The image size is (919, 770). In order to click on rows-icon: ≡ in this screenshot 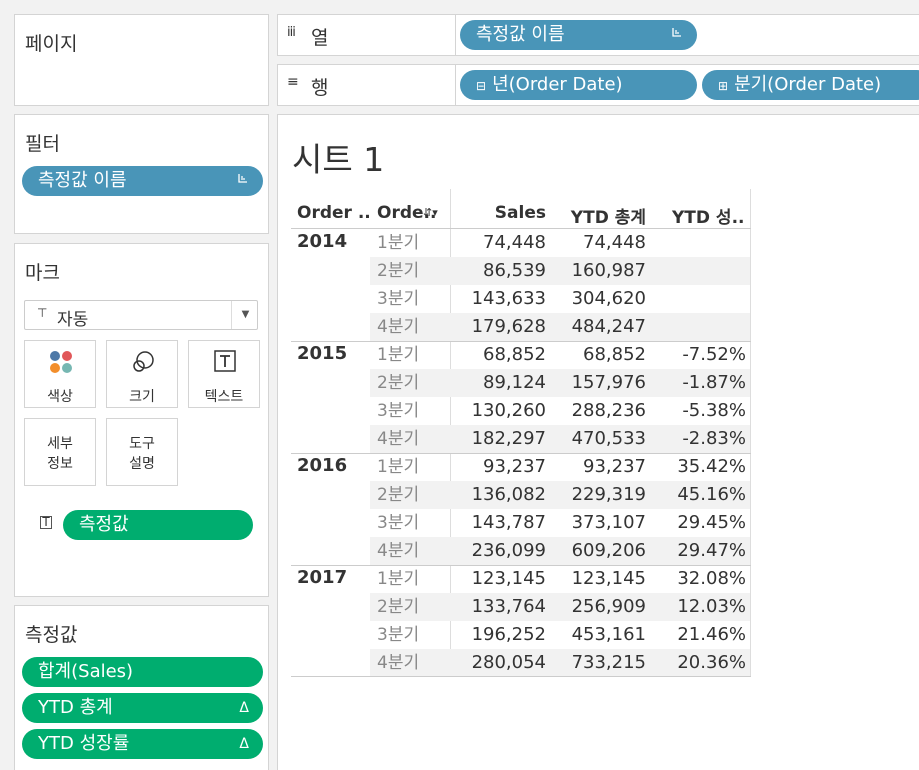, I will do `click(293, 82)`.